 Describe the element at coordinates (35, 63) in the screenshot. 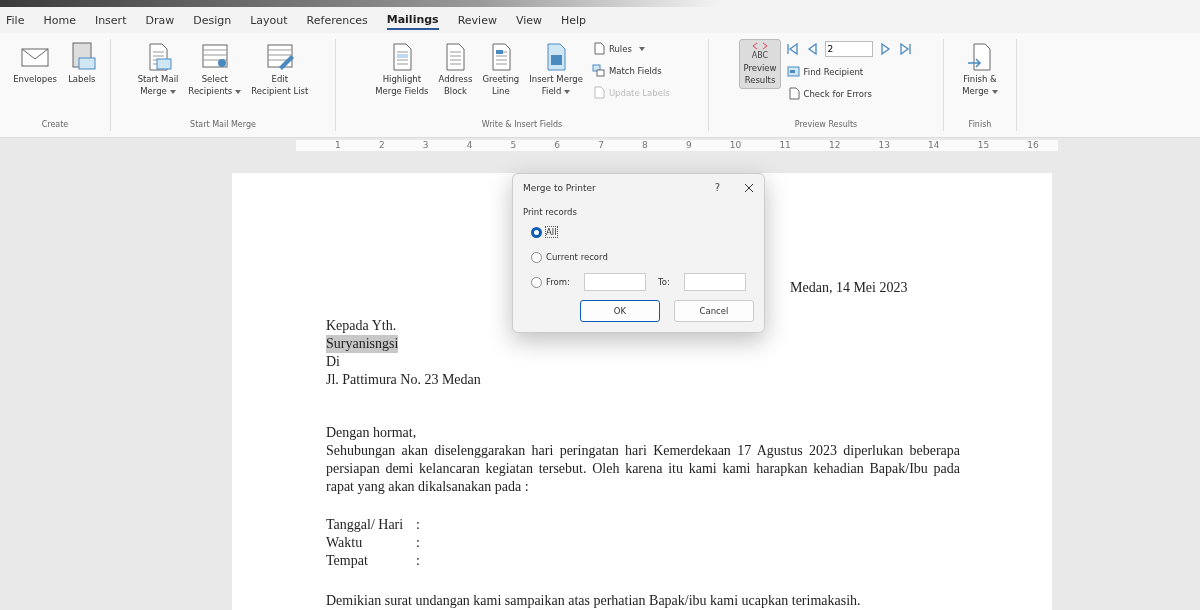

I see `ribbon-button: Envelopes` at that location.